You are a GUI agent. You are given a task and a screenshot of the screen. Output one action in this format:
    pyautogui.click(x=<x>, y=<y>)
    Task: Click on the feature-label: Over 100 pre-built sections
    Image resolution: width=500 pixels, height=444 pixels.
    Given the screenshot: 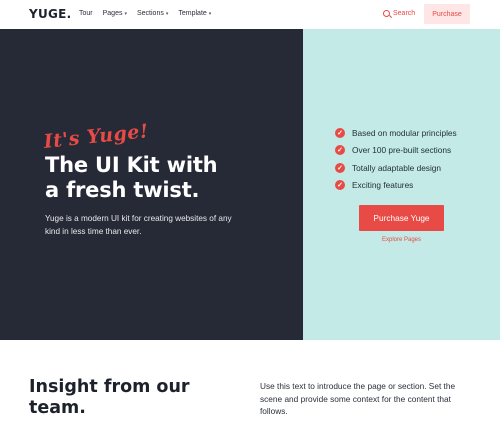 What is the action you would take?
    pyautogui.click(x=402, y=150)
    